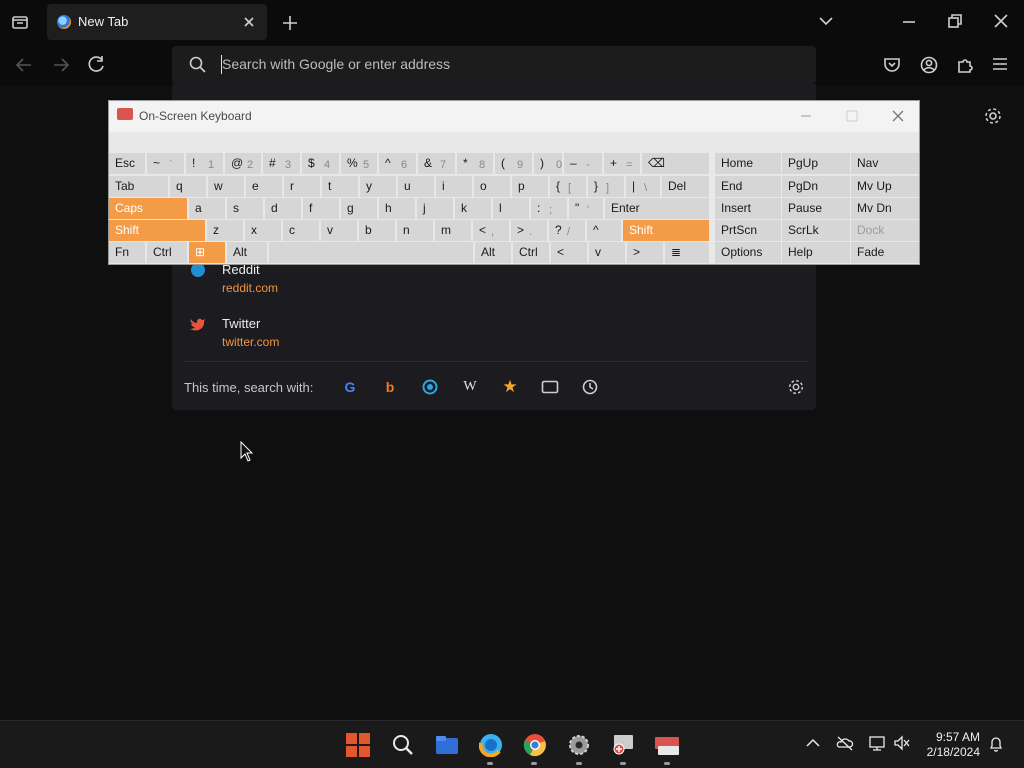 The height and width of the screenshot is (768, 1024). Describe the element at coordinates (852, 116) in the screenshot. I see `osk-maximize-icon` at that location.